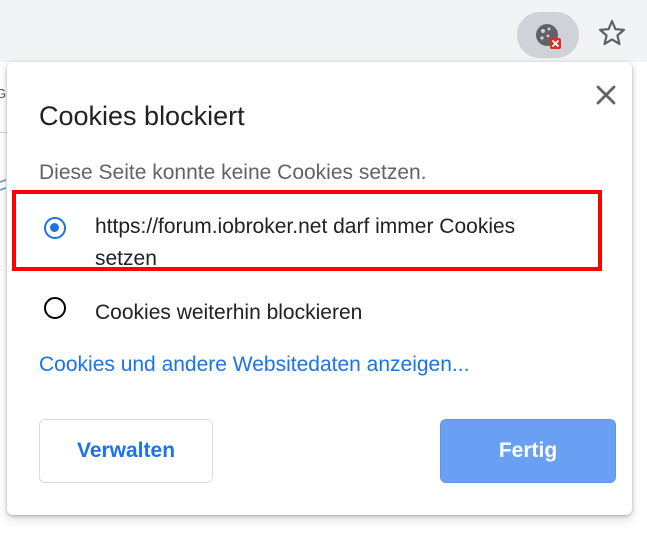 The image size is (647, 547). What do you see at coordinates (142, 116) in the screenshot?
I see `dialog-title: Cookies blockiert` at bounding box center [142, 116].